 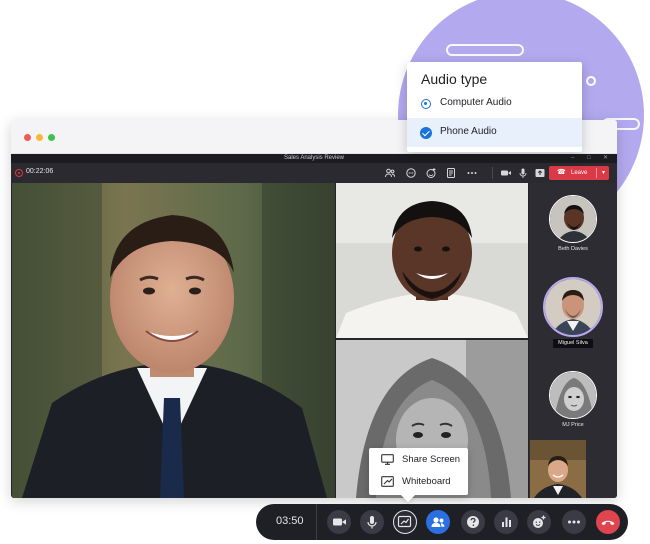 I want to click on whiteboard-label: Whiteboard, so click(x=426, y=481).